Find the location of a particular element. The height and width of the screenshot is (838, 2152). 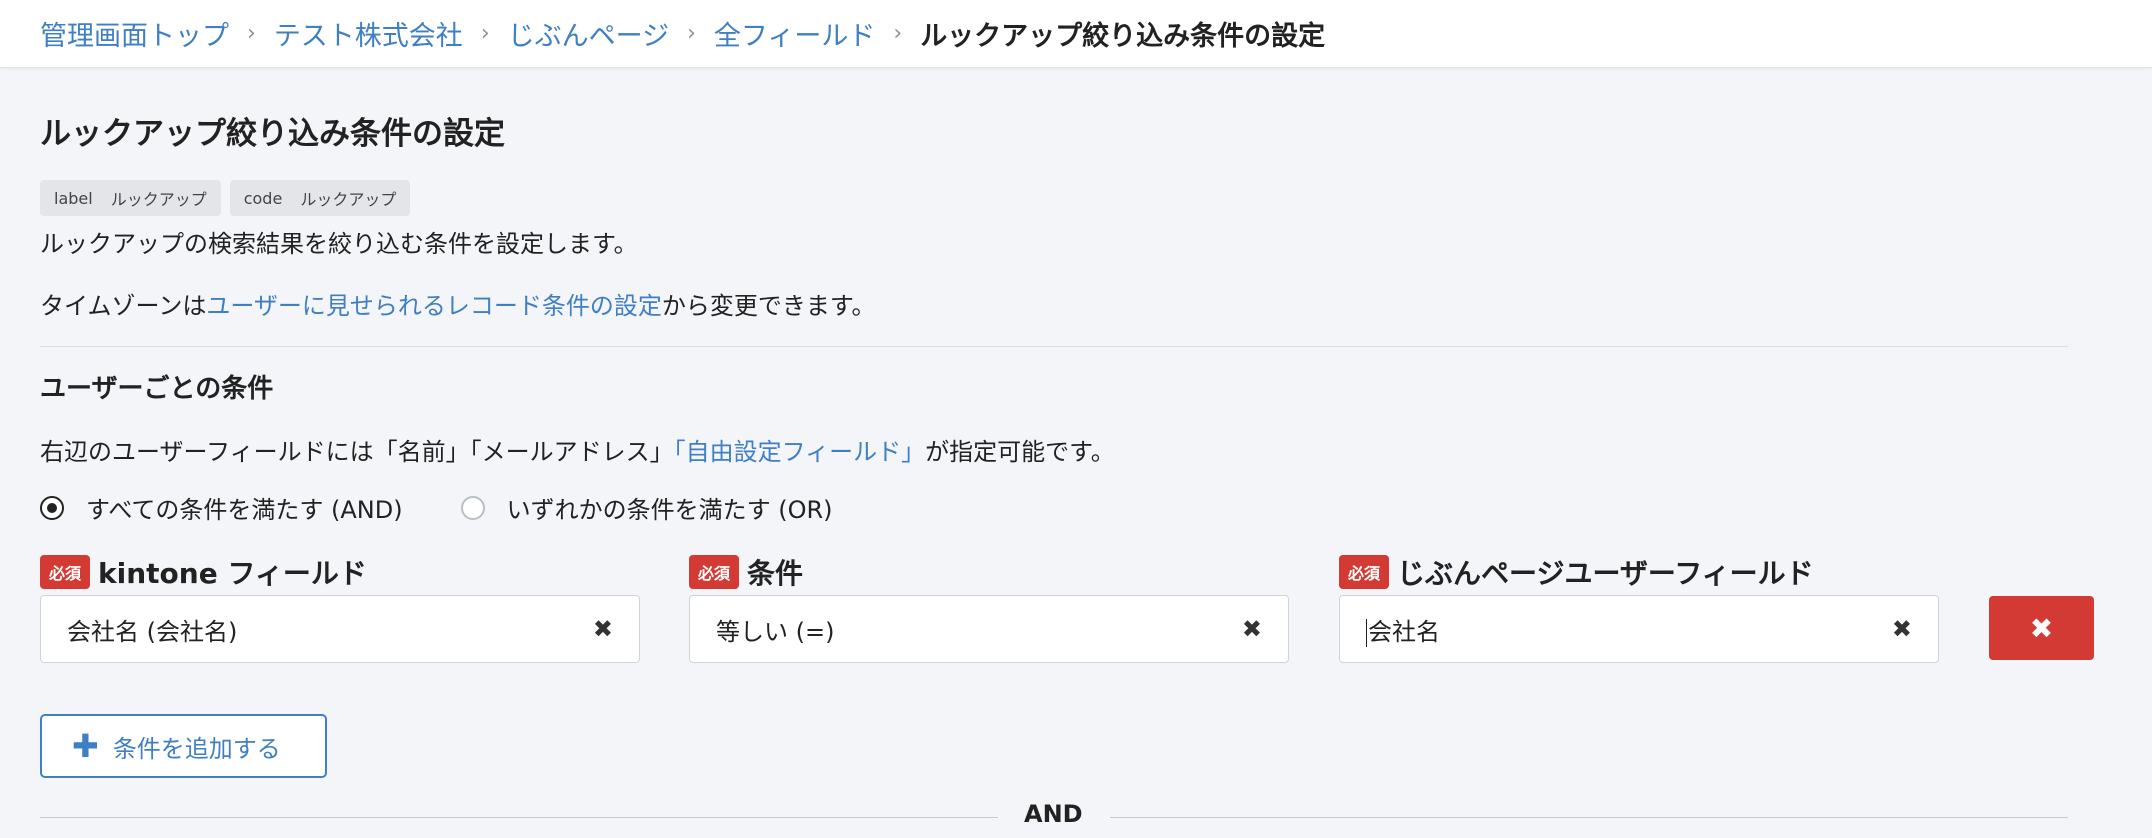

radio-and-option: すべての条件を満たす (AND) is located at coordinates (221, 507).